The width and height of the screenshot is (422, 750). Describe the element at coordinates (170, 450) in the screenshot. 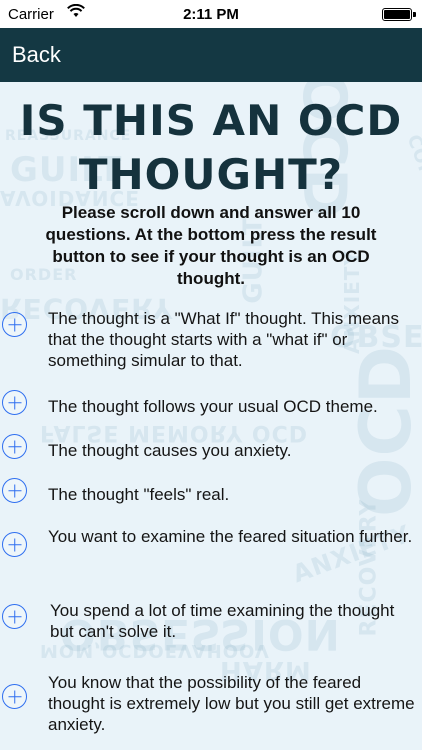

I see `question-text: The thought causes you anxiety.` at that location.